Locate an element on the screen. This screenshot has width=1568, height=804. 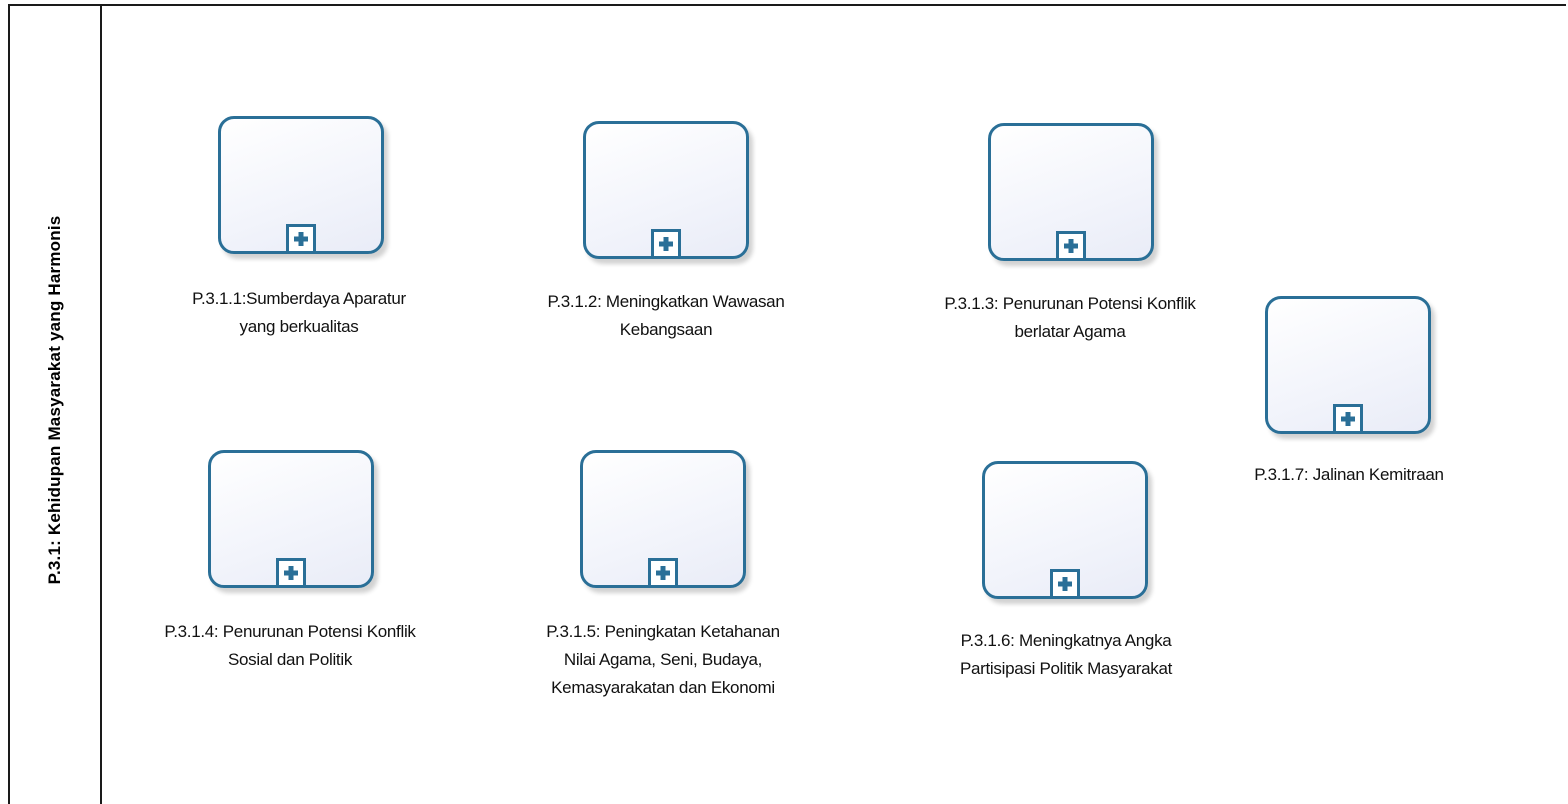
task-label: P.3.1.7: Jalinan Kemitraan is located at coordinates (1349, 474).